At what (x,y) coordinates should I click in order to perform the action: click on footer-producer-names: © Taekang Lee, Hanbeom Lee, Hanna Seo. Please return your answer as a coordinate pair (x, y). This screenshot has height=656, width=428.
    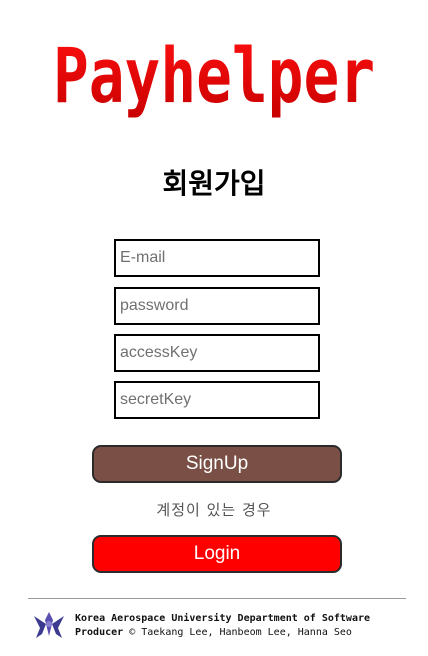
    Looking at the image, I should click on (237, 632).